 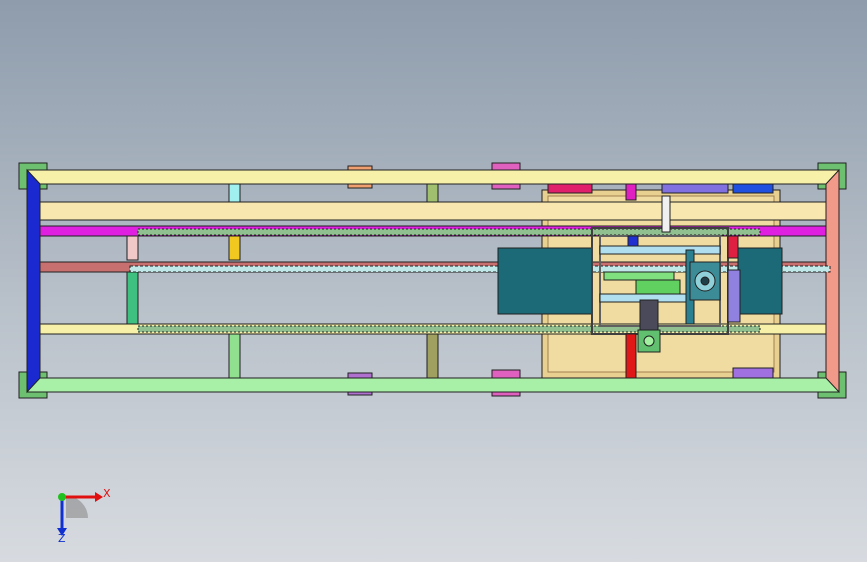 I want to click on right-post-red, so click(x=733, y=247).